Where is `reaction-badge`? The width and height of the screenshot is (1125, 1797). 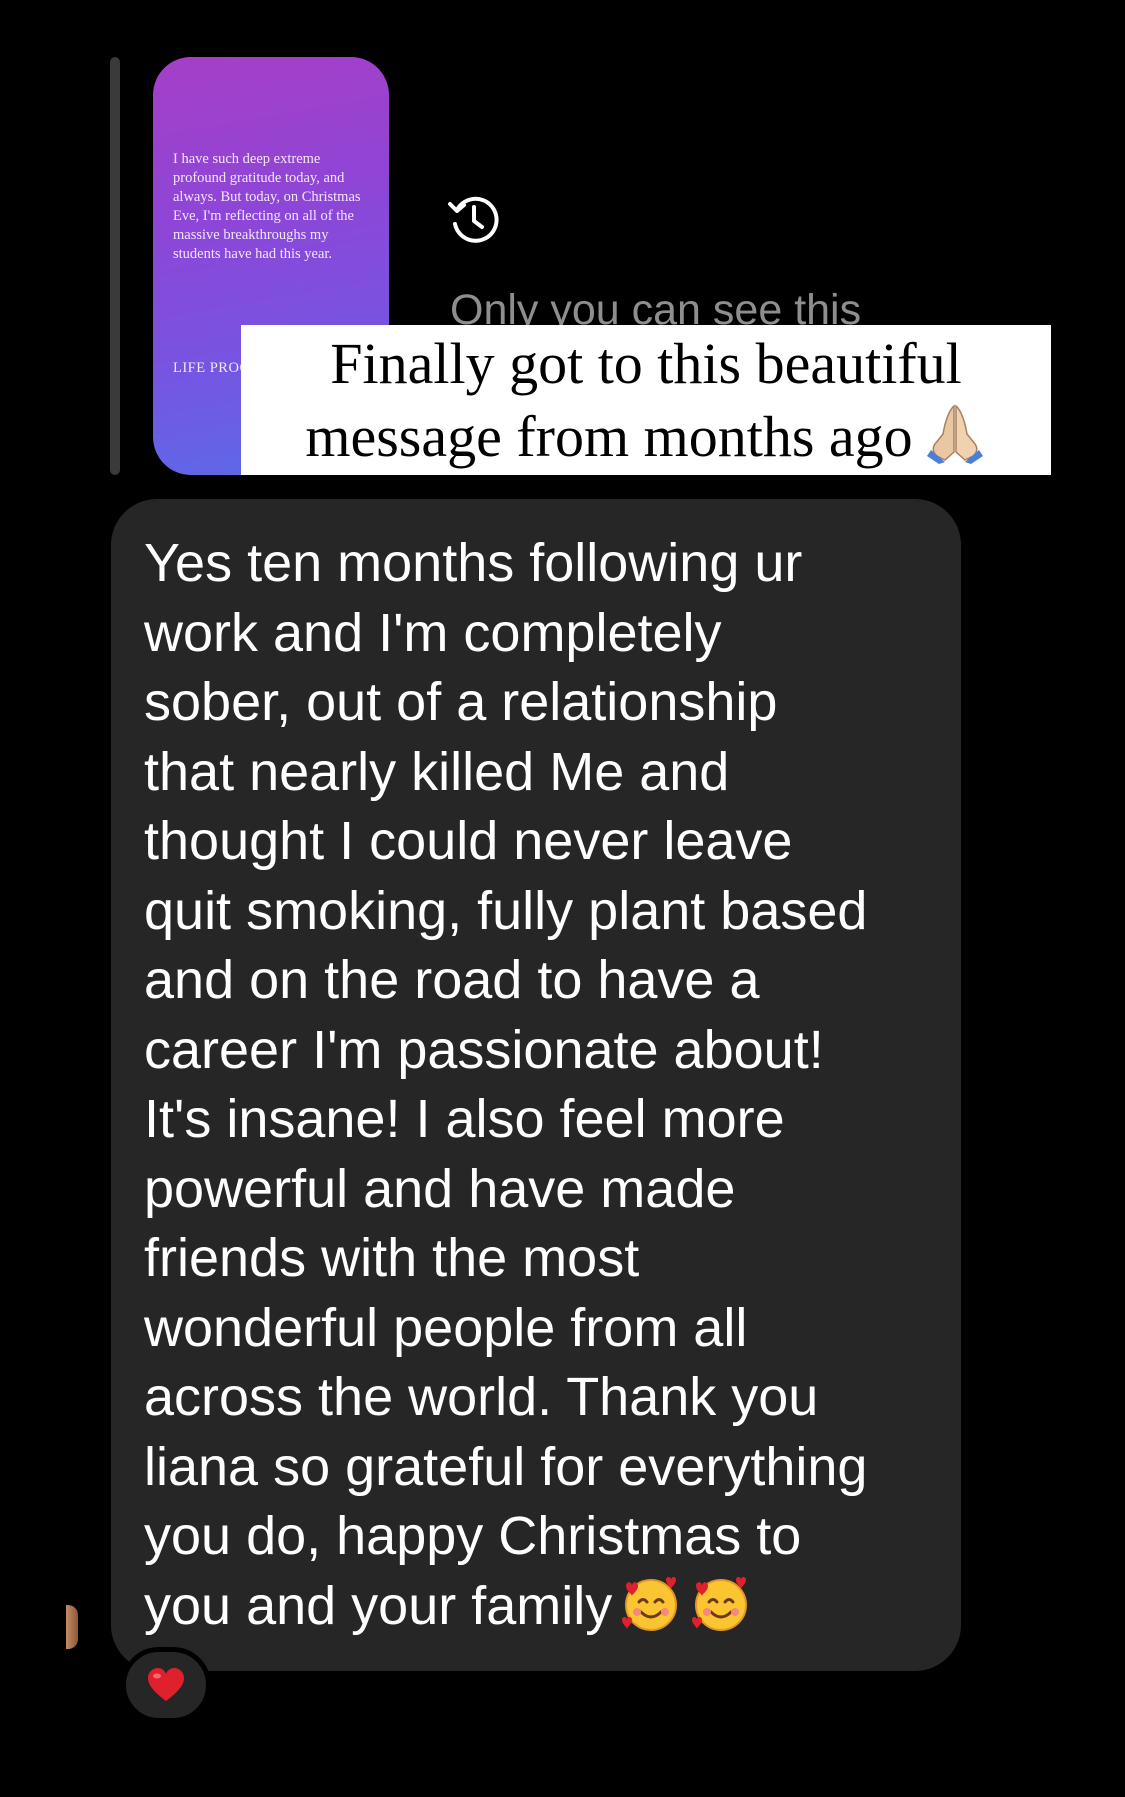 reaction-badge is located at coordinates (166, 1685).